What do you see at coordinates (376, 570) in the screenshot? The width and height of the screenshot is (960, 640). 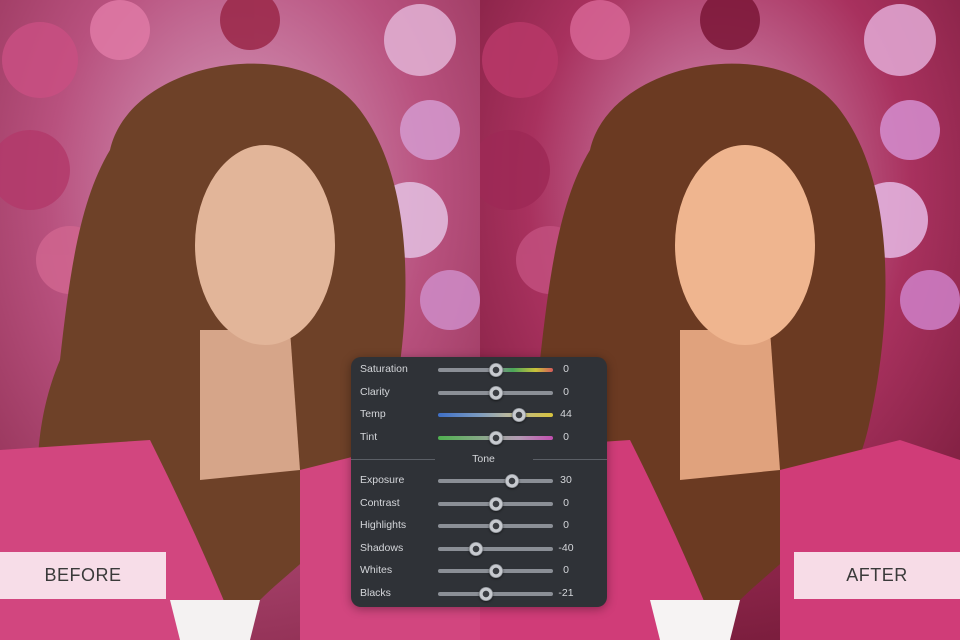 I see `whites-label: Whites` at bounding box center [376, 570].